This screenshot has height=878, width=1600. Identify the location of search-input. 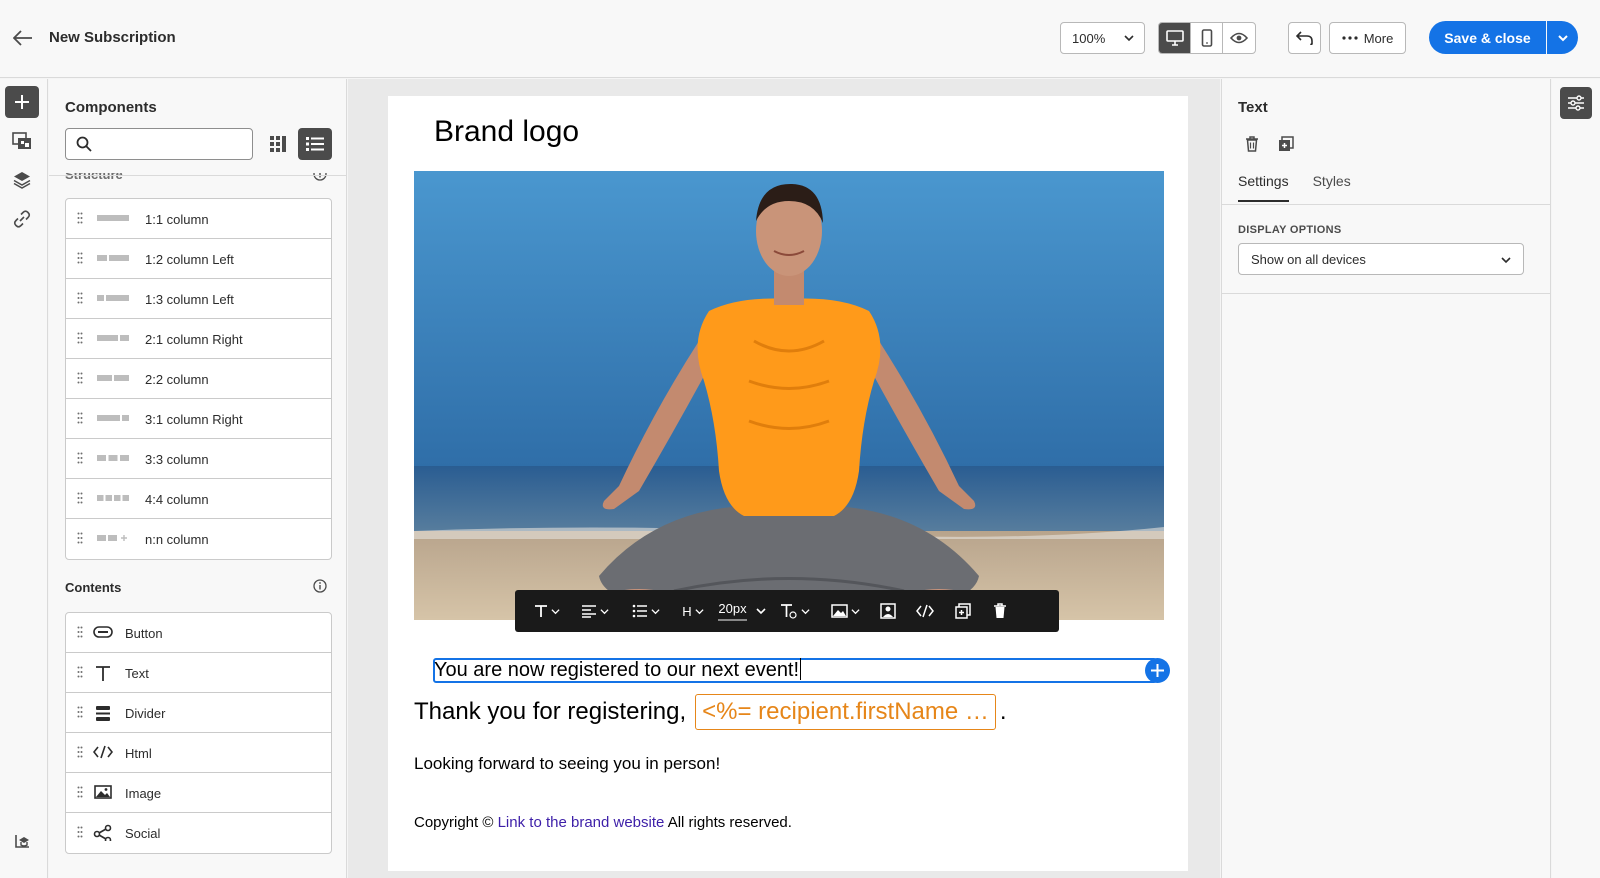
(175, 144).